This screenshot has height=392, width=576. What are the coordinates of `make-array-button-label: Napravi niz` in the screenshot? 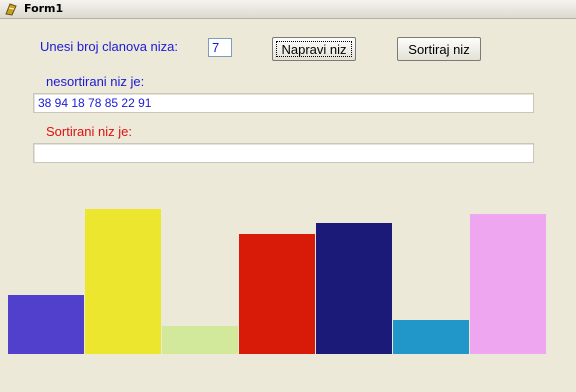 It's located at (314, 49).